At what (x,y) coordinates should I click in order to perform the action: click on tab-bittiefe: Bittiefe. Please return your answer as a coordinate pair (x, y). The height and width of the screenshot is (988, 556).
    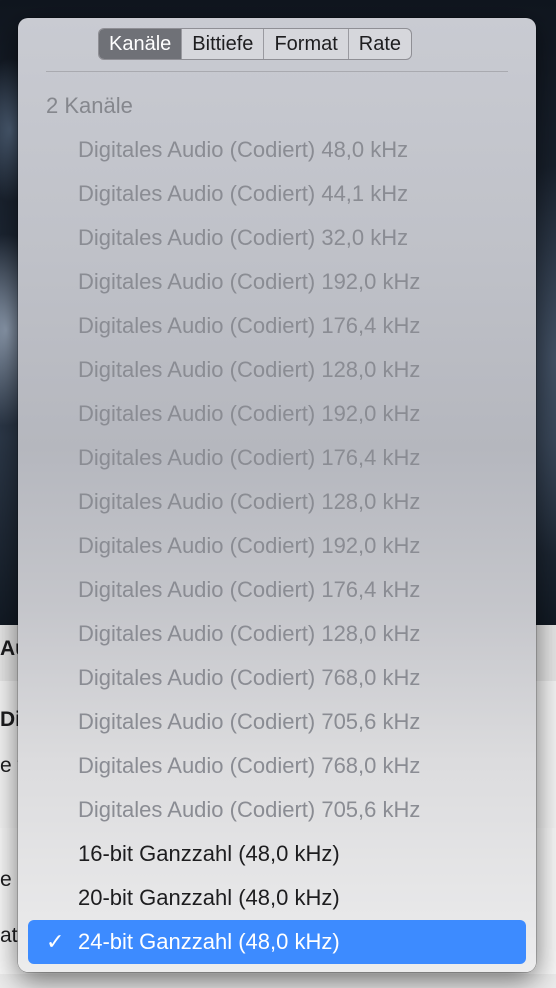
    Looking at the image, I should click on (222, 44).